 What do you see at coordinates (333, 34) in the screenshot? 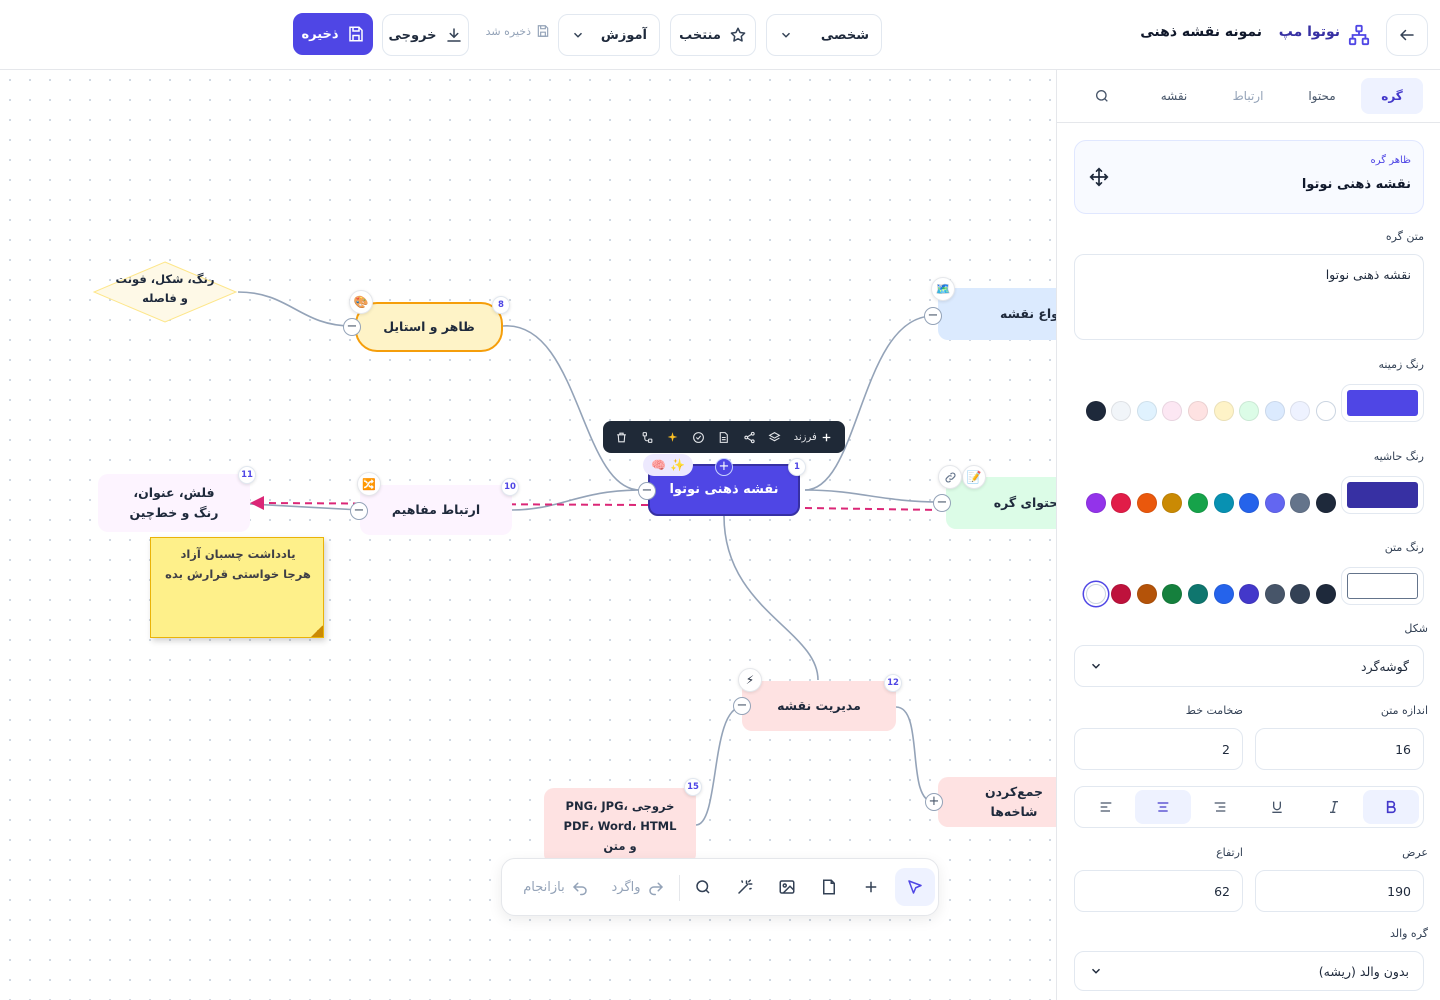
I see `save-button: ذخیره` at bounding box center [333, 34].